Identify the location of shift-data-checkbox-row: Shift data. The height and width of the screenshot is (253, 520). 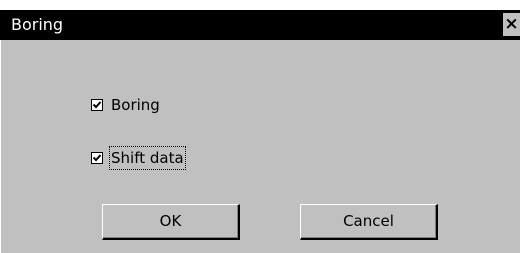
(138, 158).